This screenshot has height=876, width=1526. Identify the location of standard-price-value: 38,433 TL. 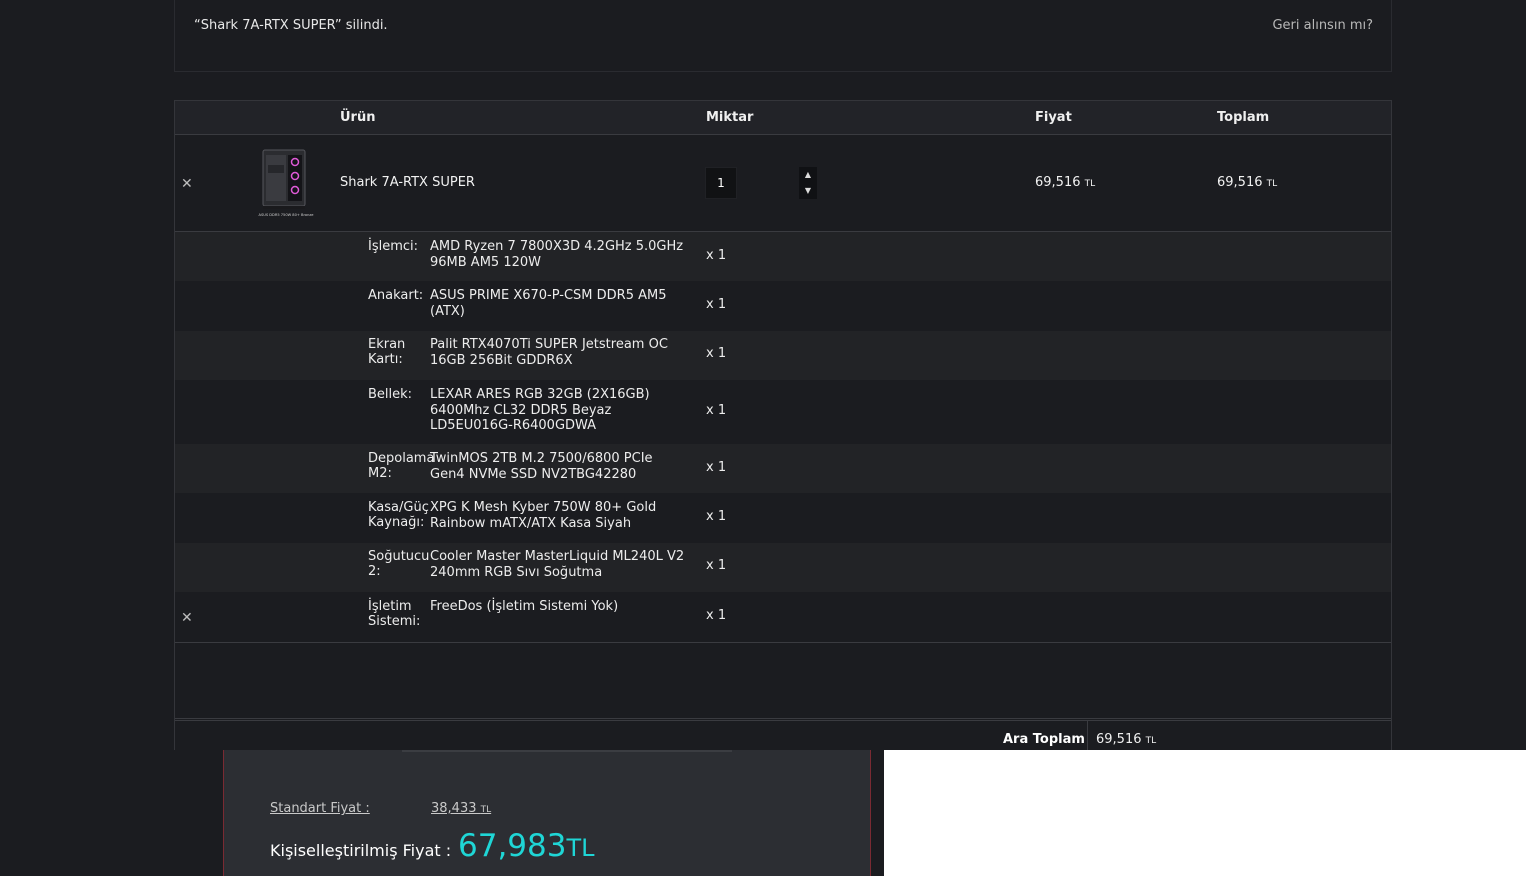
(461, 808).